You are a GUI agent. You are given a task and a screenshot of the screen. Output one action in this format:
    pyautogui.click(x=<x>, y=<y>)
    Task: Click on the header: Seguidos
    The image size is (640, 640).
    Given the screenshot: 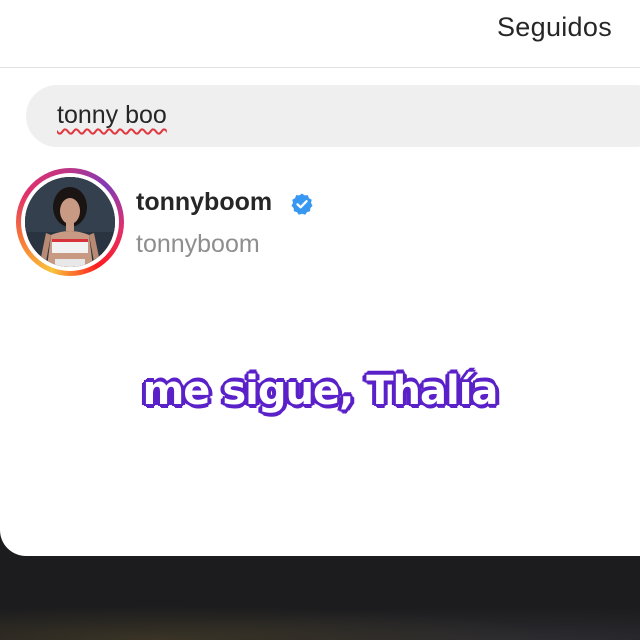 What is the action you would take?
    pyautogui.click(x=320, y=34)
    